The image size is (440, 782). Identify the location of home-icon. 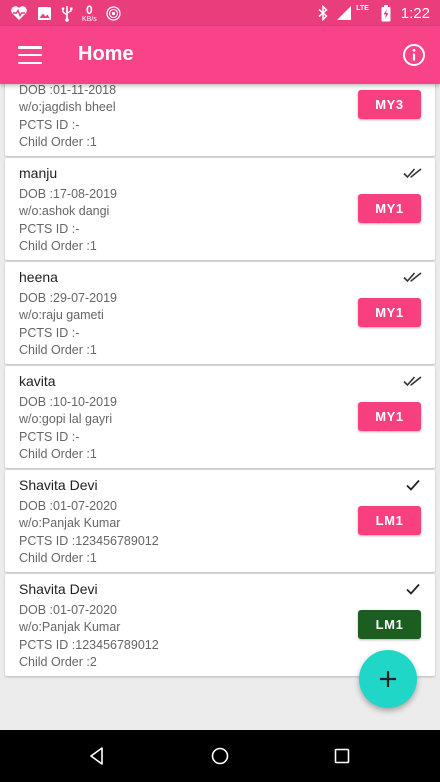
(220, 756).